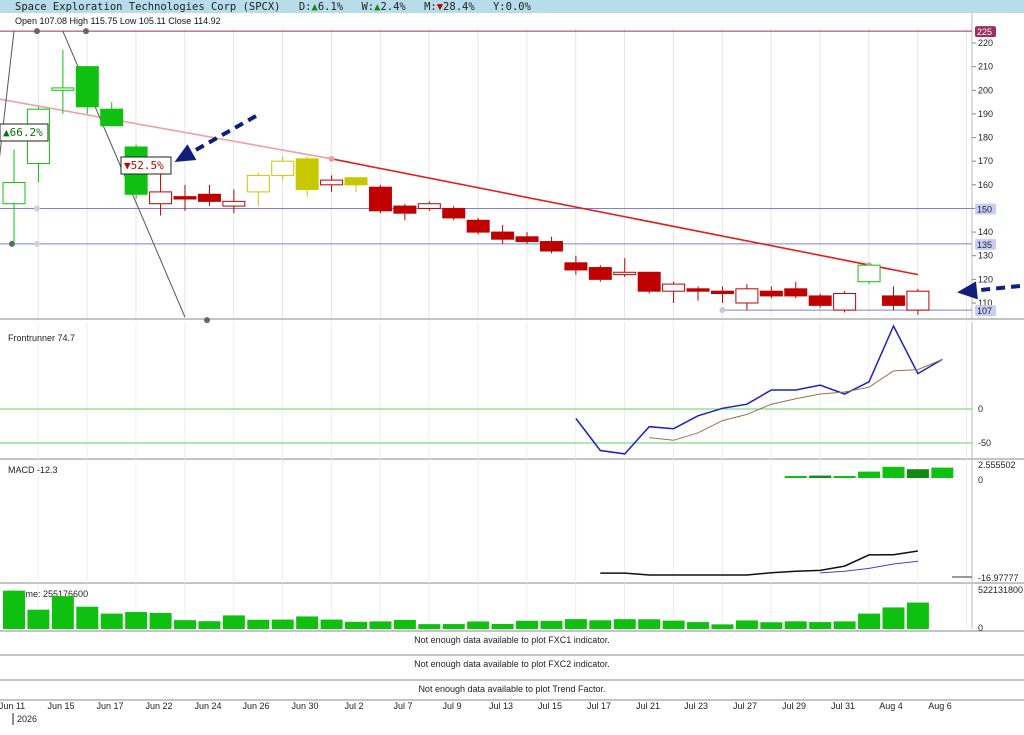 The image size is (1024, 735). What do you see at coordinates (984, 209) in the screenshot?
I see `level-badge-label: 150` at bounding box center [984, 209].